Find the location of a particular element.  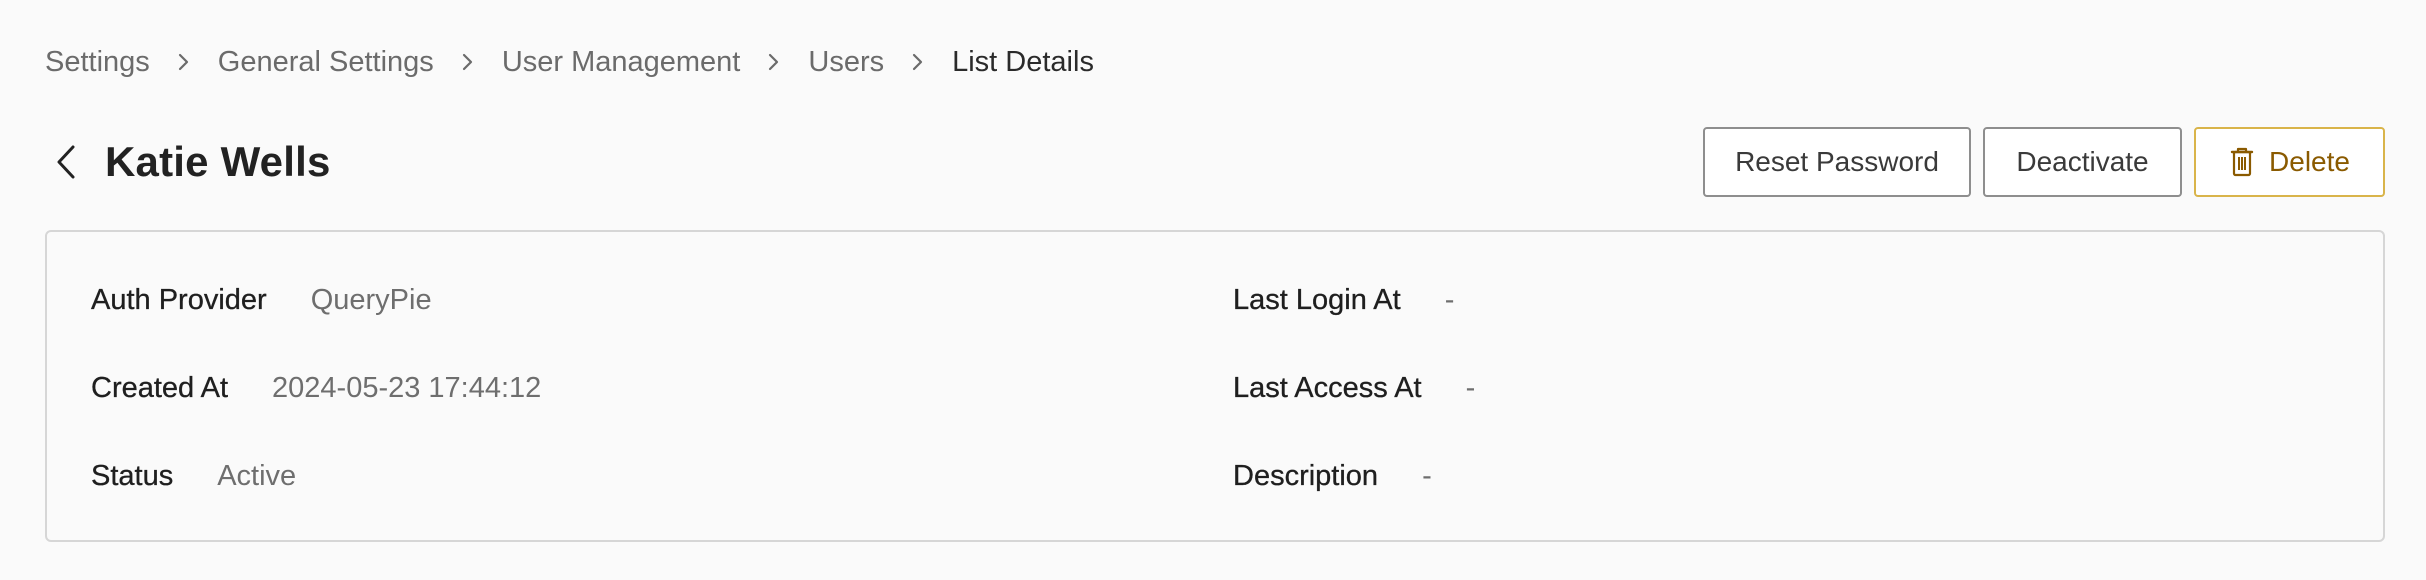

trash-icon is located at coordinates (2242, 162).